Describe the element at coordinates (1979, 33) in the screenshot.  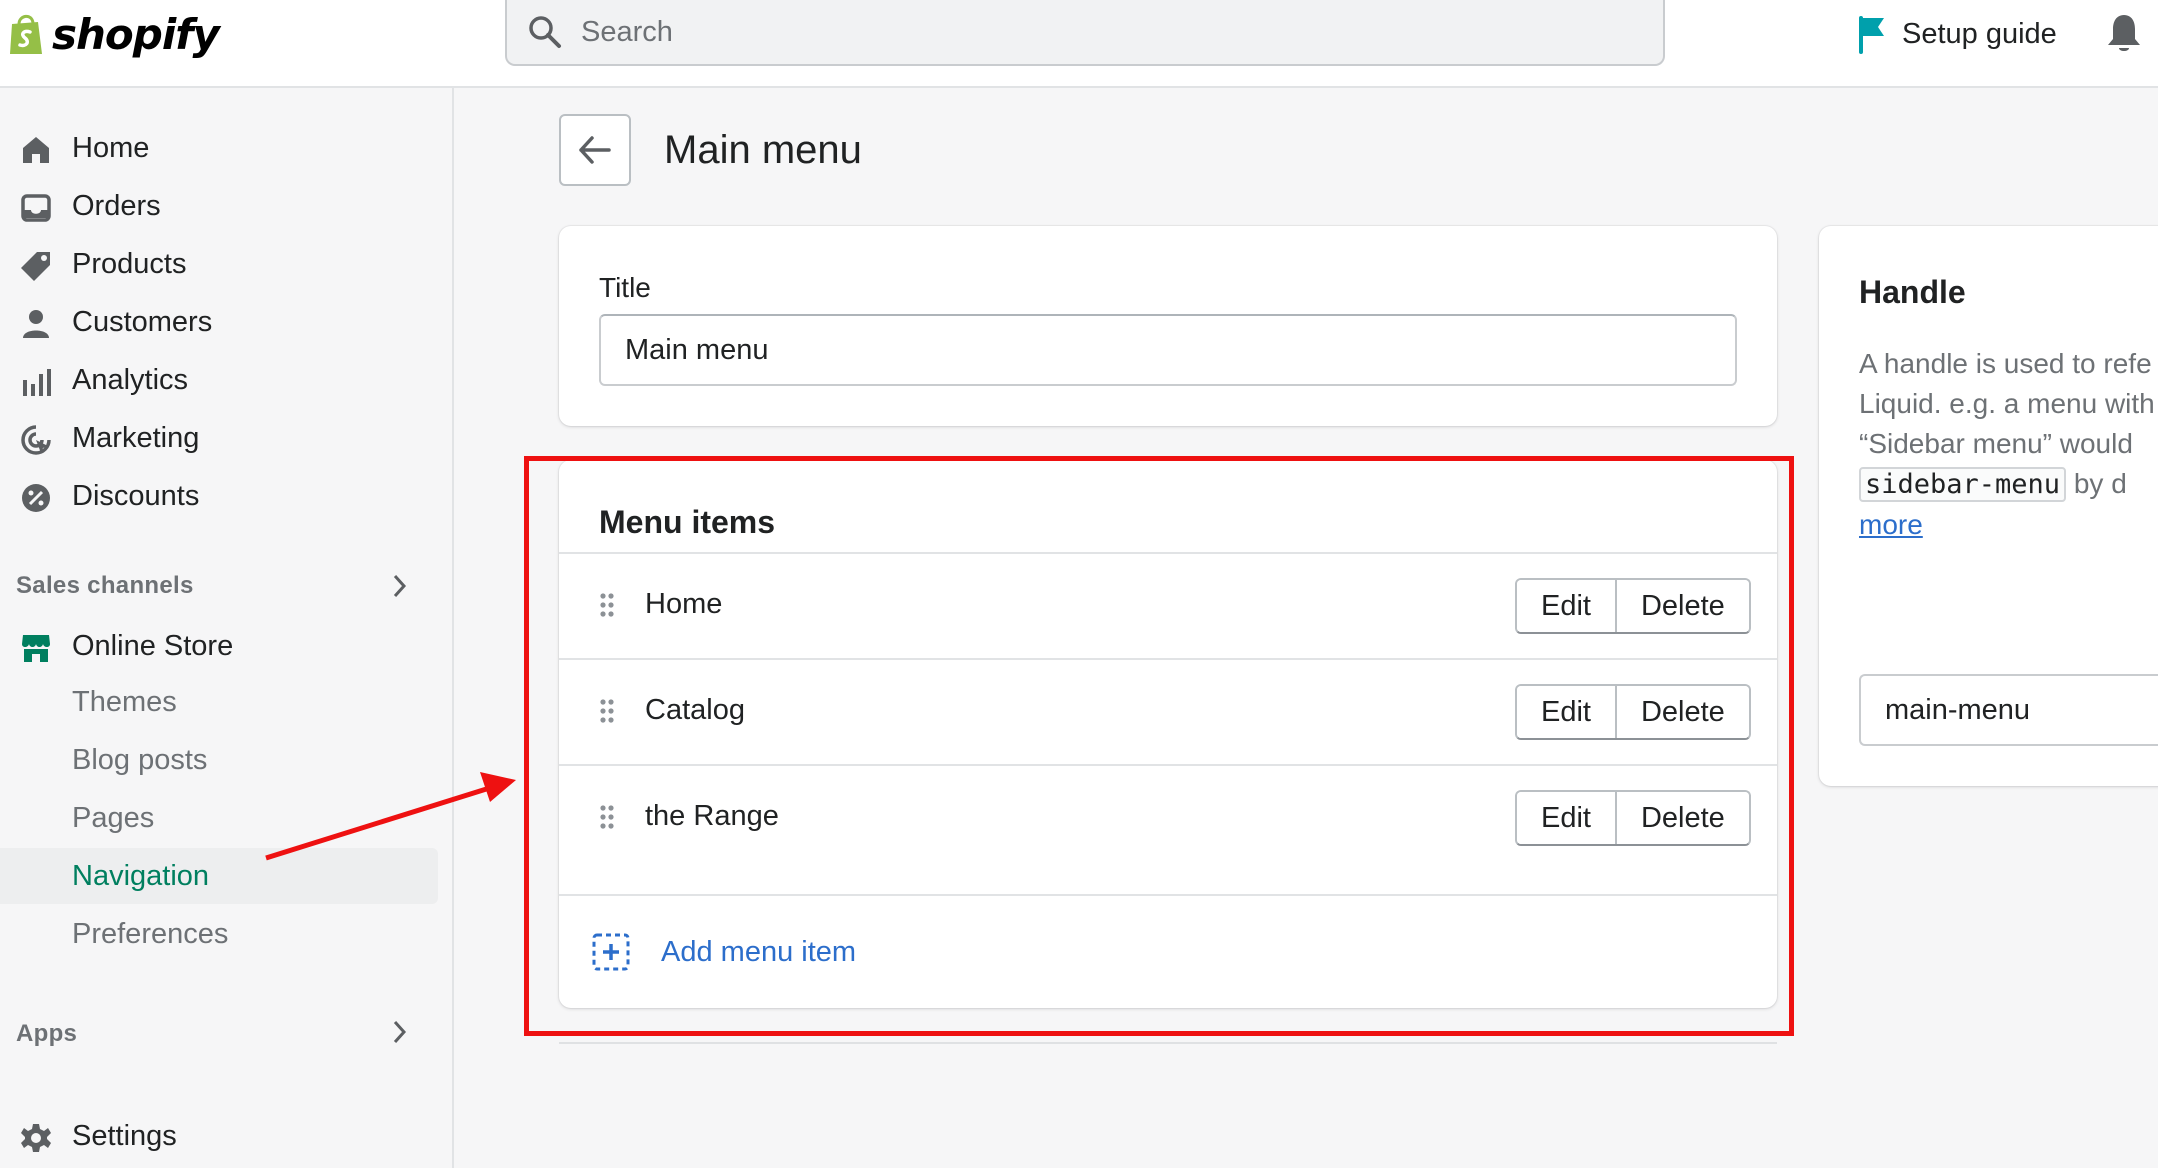
I see `setup-guide-label: Setup guide` at that location.